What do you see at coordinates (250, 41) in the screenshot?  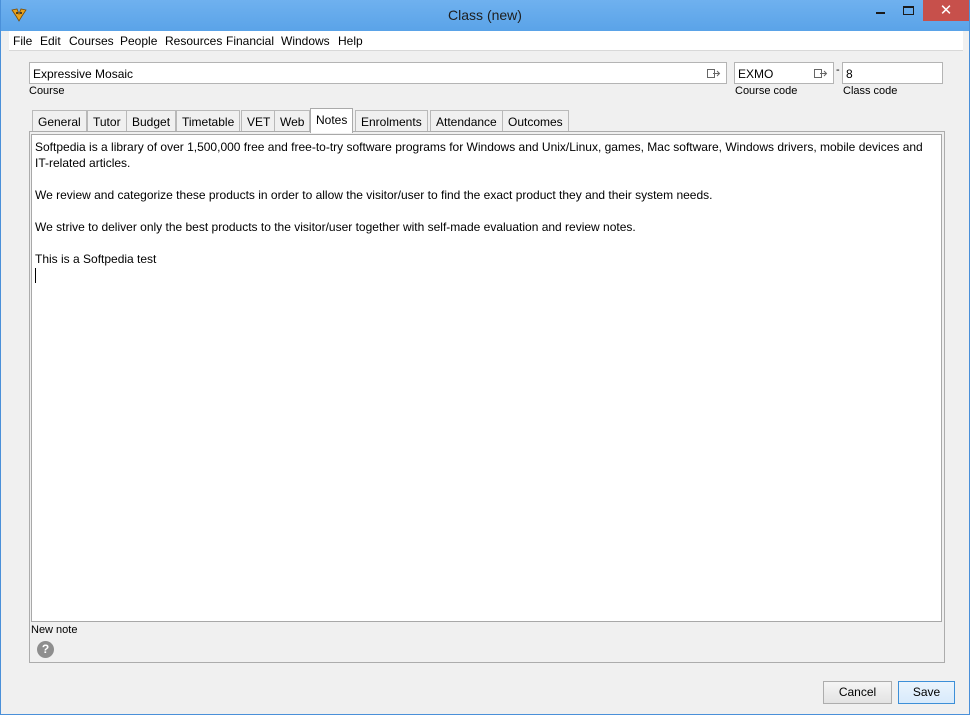 I see `menu-financial: Financial` at bounding box center [250, 41].